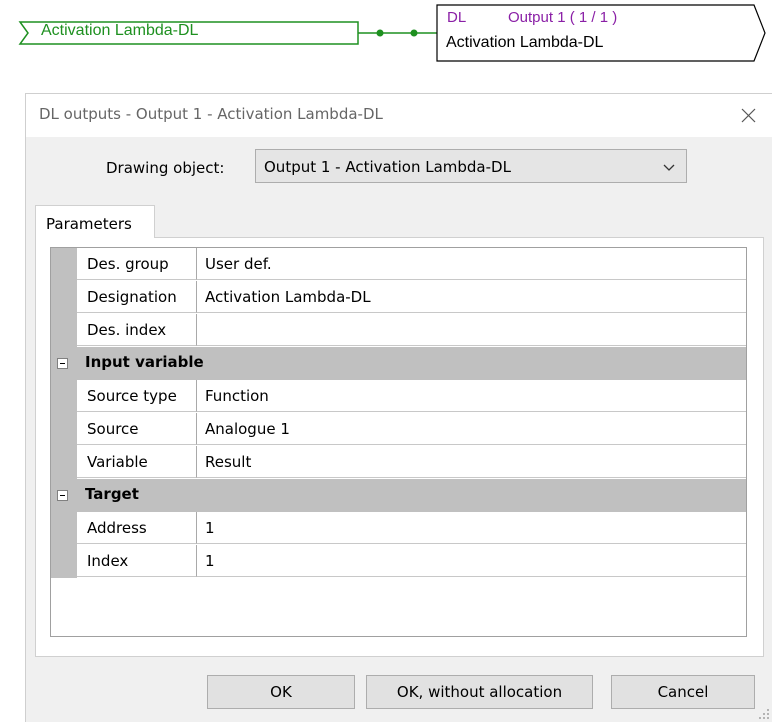 The image size is (772, 722). I want to click on tab-parameters: Parameters, so click(95, 221).